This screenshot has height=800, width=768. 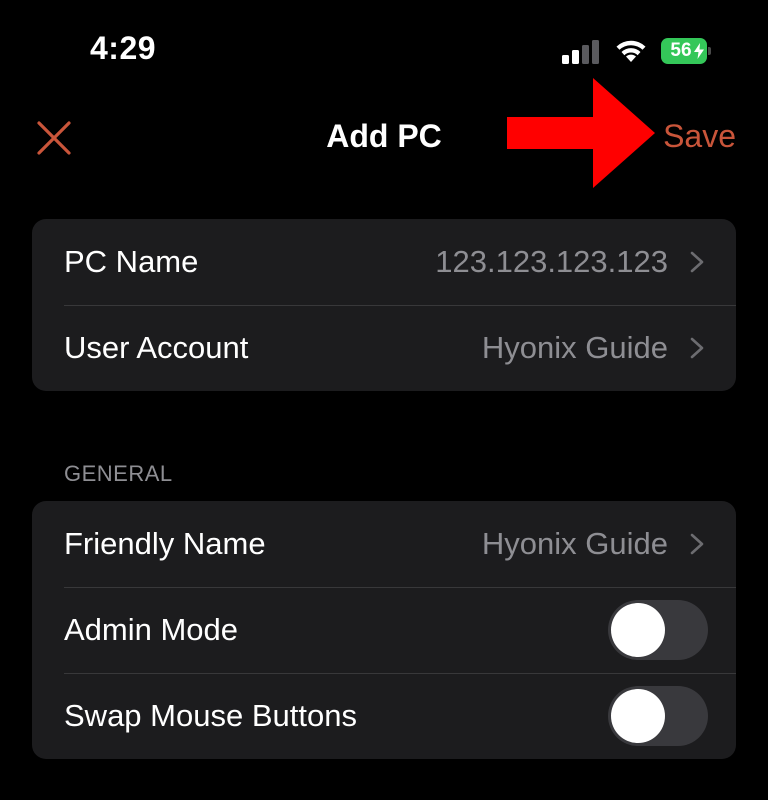 What do you see at coordinates (384, 262) in the screenshot?
I see `pc-name-row: PC Name 123.123.123.123` at bounding box center [384, 262].